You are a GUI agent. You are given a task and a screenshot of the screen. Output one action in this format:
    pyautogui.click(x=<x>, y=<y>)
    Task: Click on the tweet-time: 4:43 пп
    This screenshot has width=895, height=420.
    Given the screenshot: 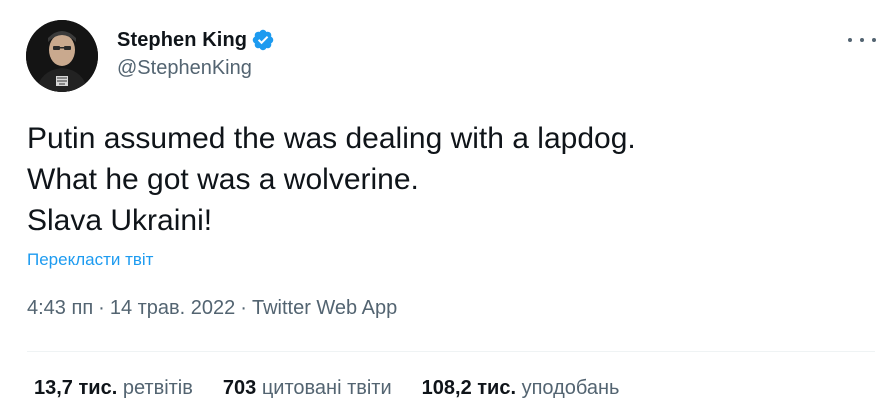 What is the action you would take?
    pyautogui.click(x=60, y=308)
    